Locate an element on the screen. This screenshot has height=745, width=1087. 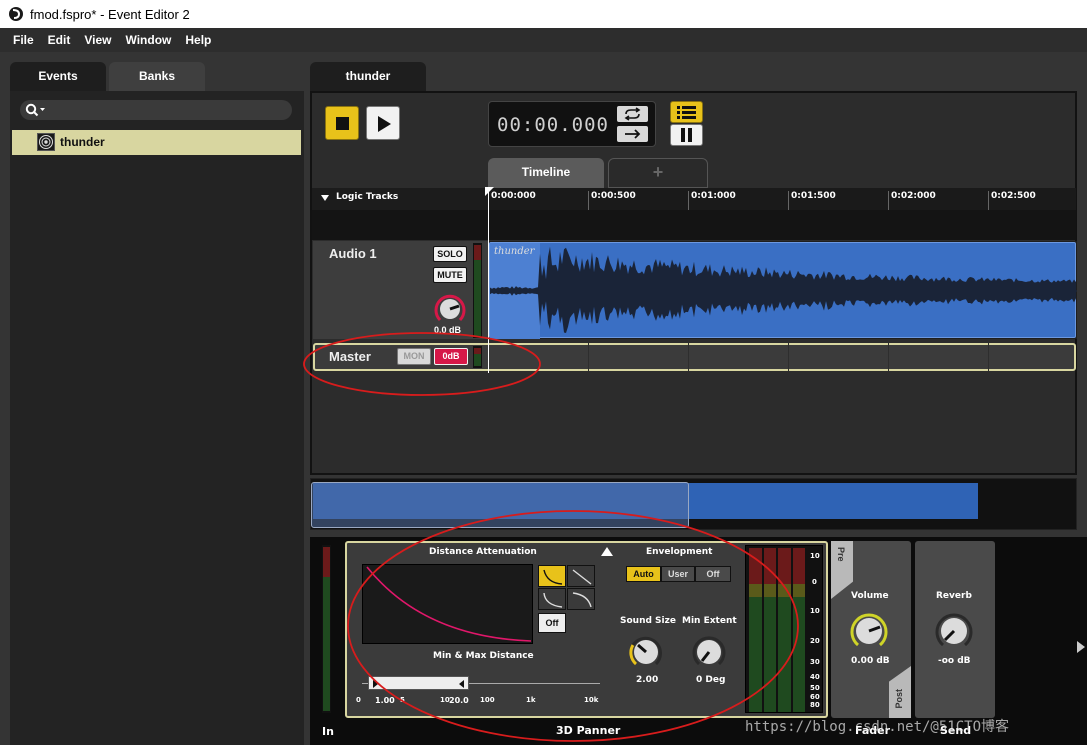
fader-pre-label: Pre is located at coordinates (841, 554).